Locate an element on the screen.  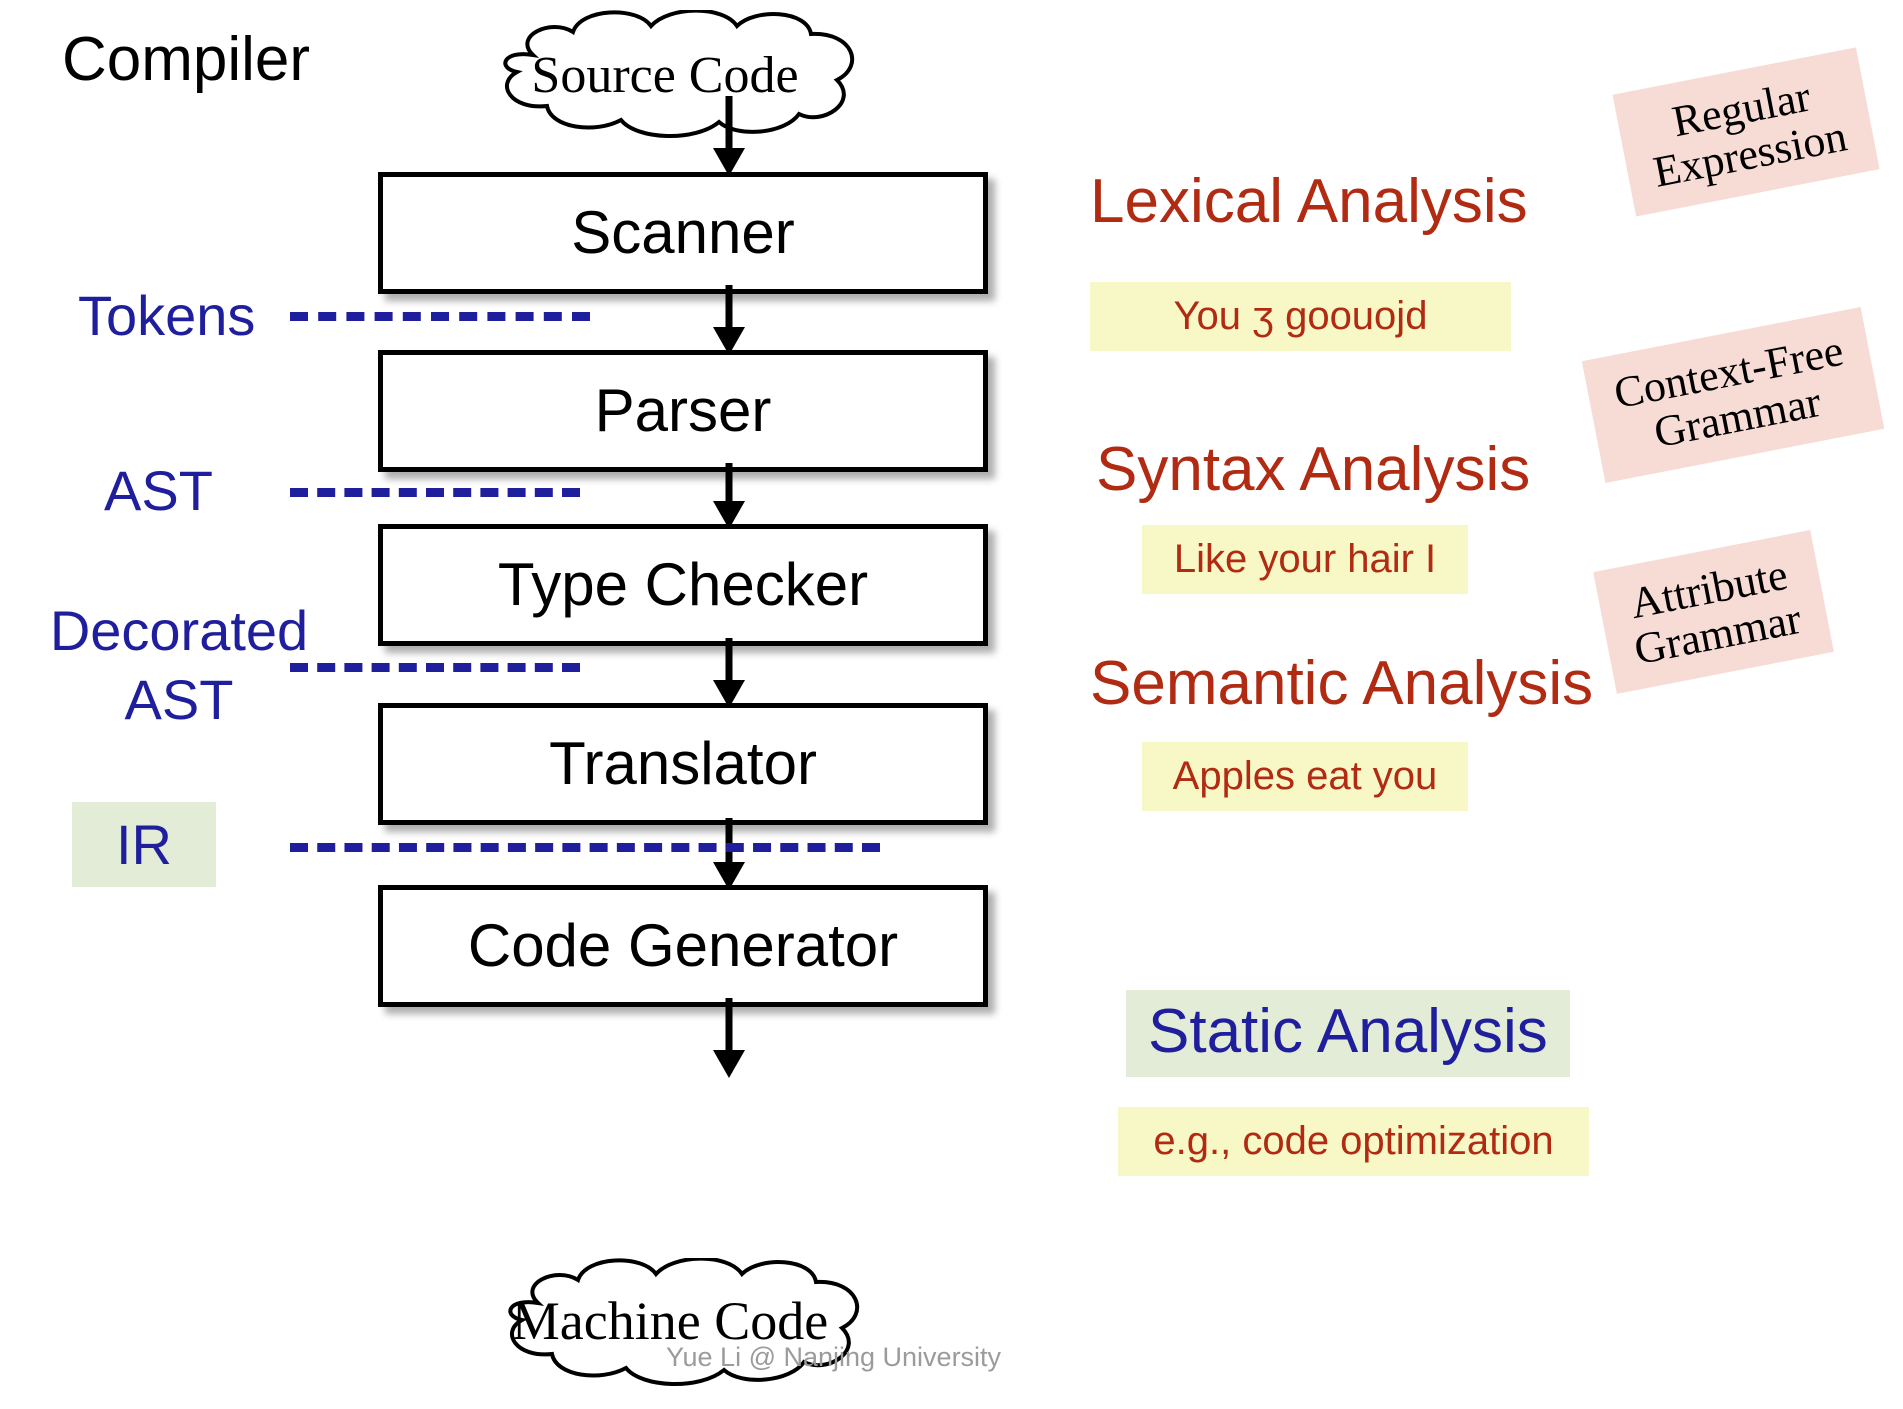
divider-ast is located at coordinates (435, 492).